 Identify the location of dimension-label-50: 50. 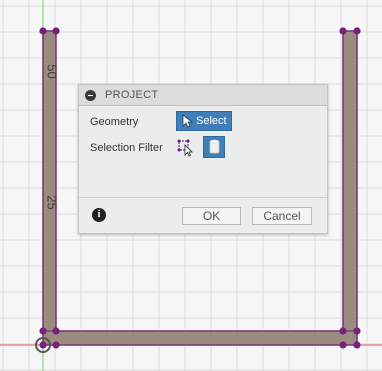
(52, 71).